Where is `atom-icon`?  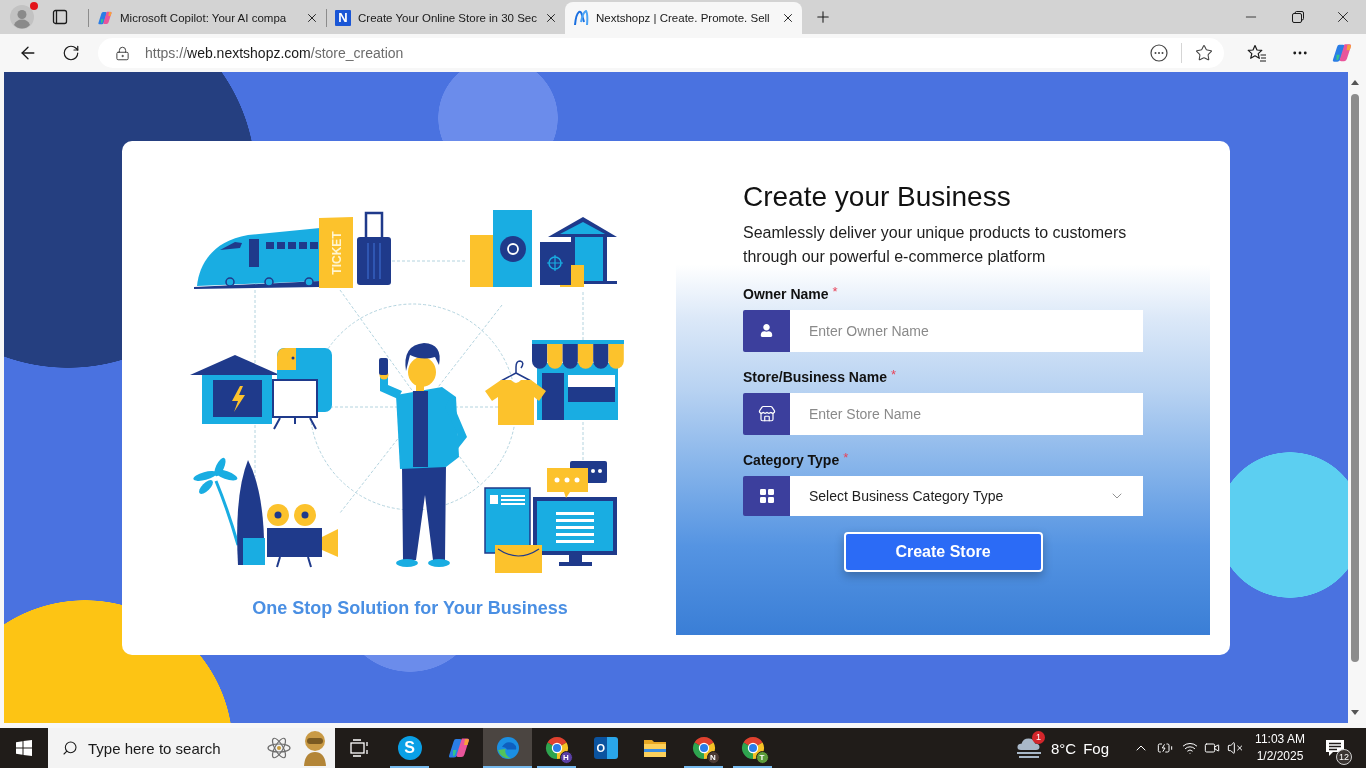 atom-icon is located at coordinates (279, 748).